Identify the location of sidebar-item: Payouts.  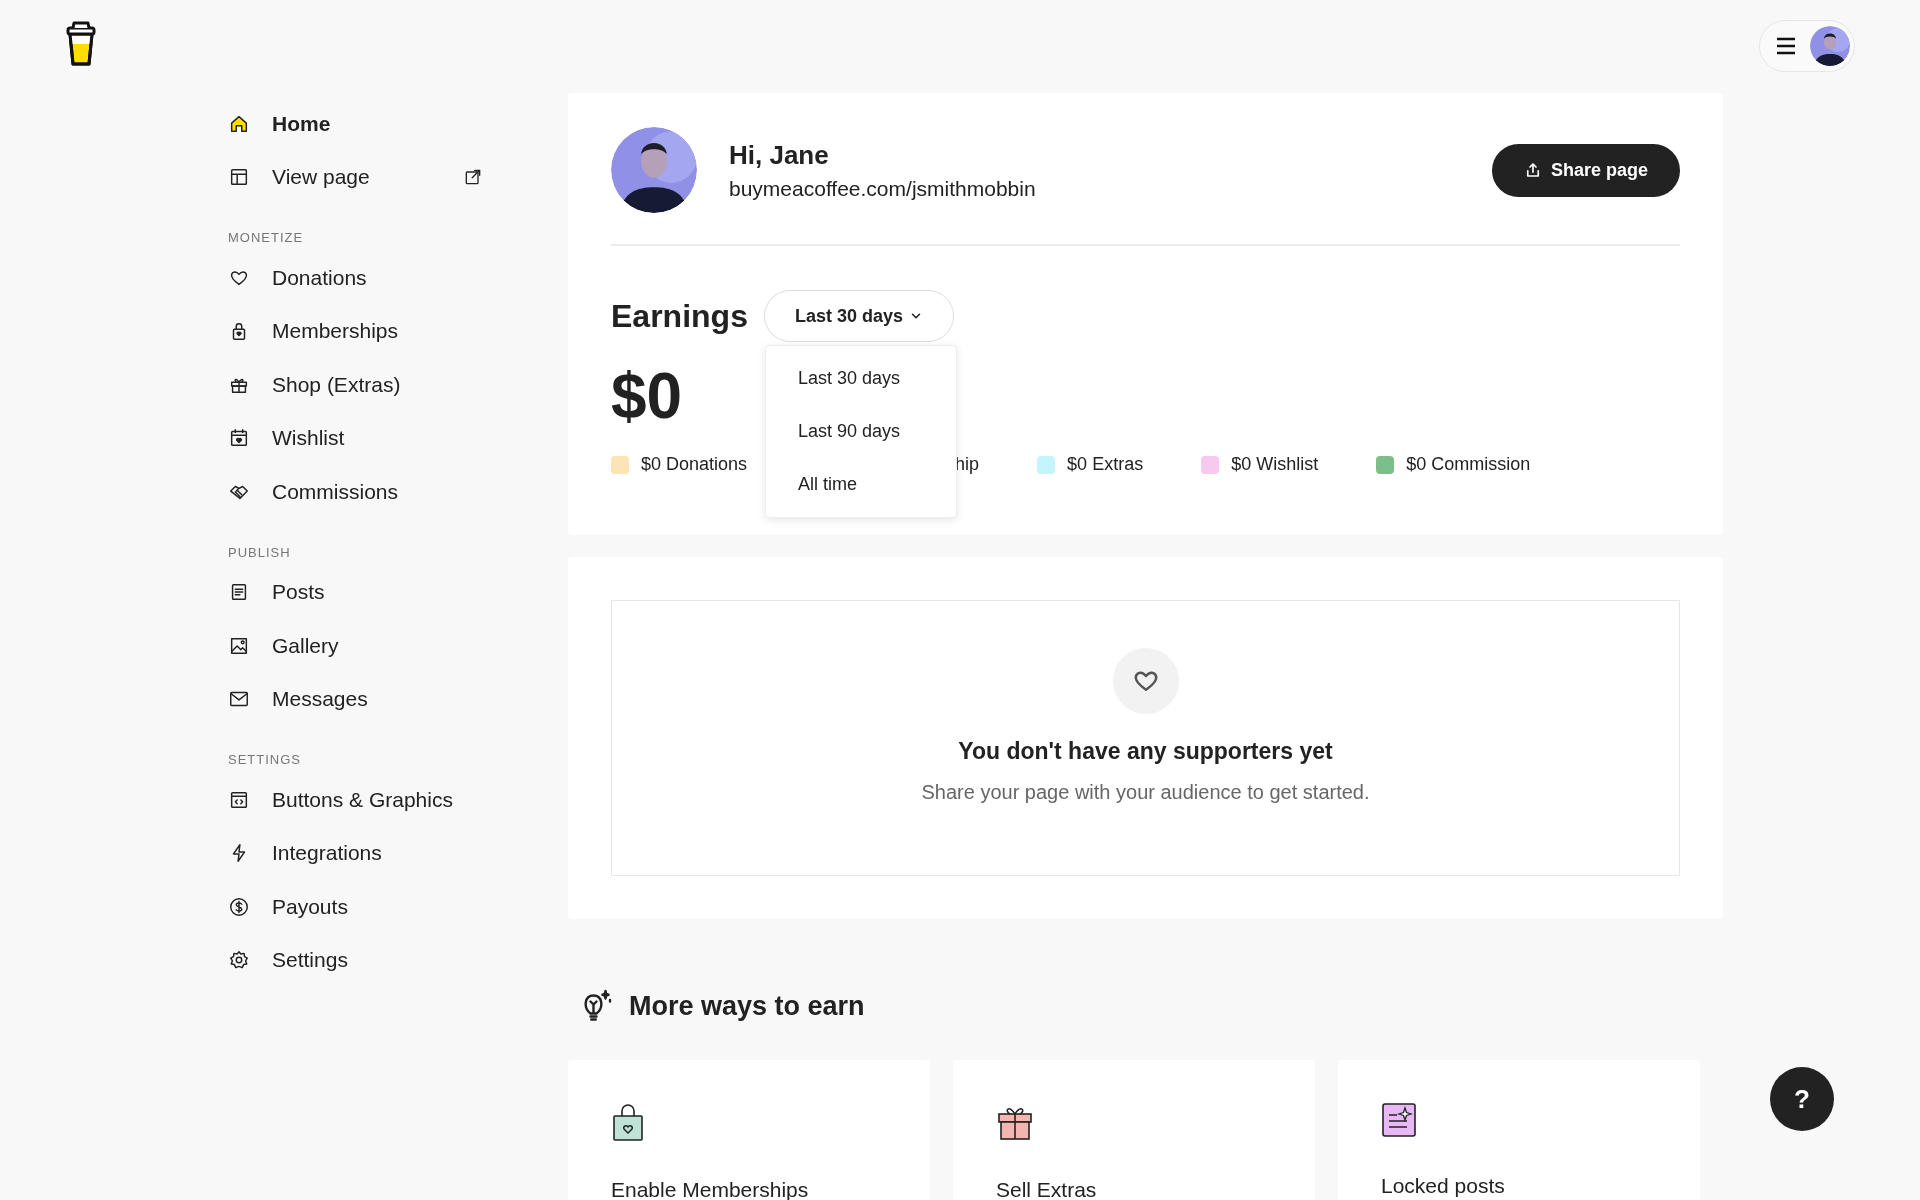
(355, 907).